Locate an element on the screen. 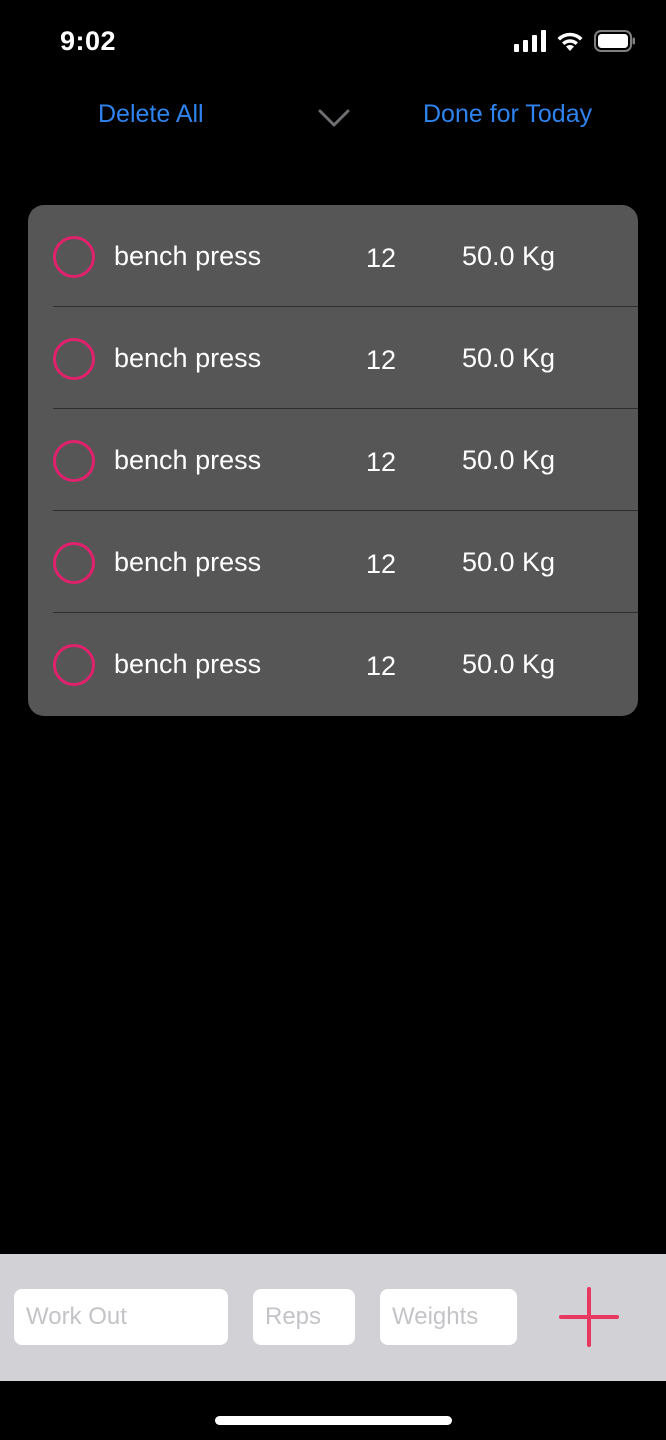 Image resolution: width=666 pixels, height=1440 pixels. status-icons is located at coordinates (575, 41).